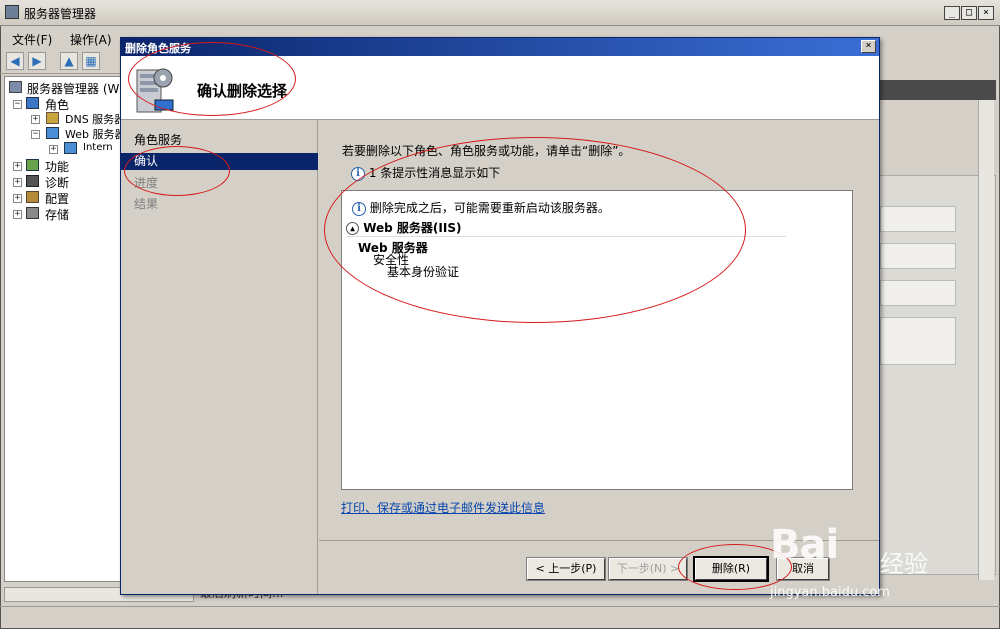 This screenshot has width=1000, height=629. Describe the element at coordinates (952, 13) in the screenshot. I see `minimize-button: _` at that location.